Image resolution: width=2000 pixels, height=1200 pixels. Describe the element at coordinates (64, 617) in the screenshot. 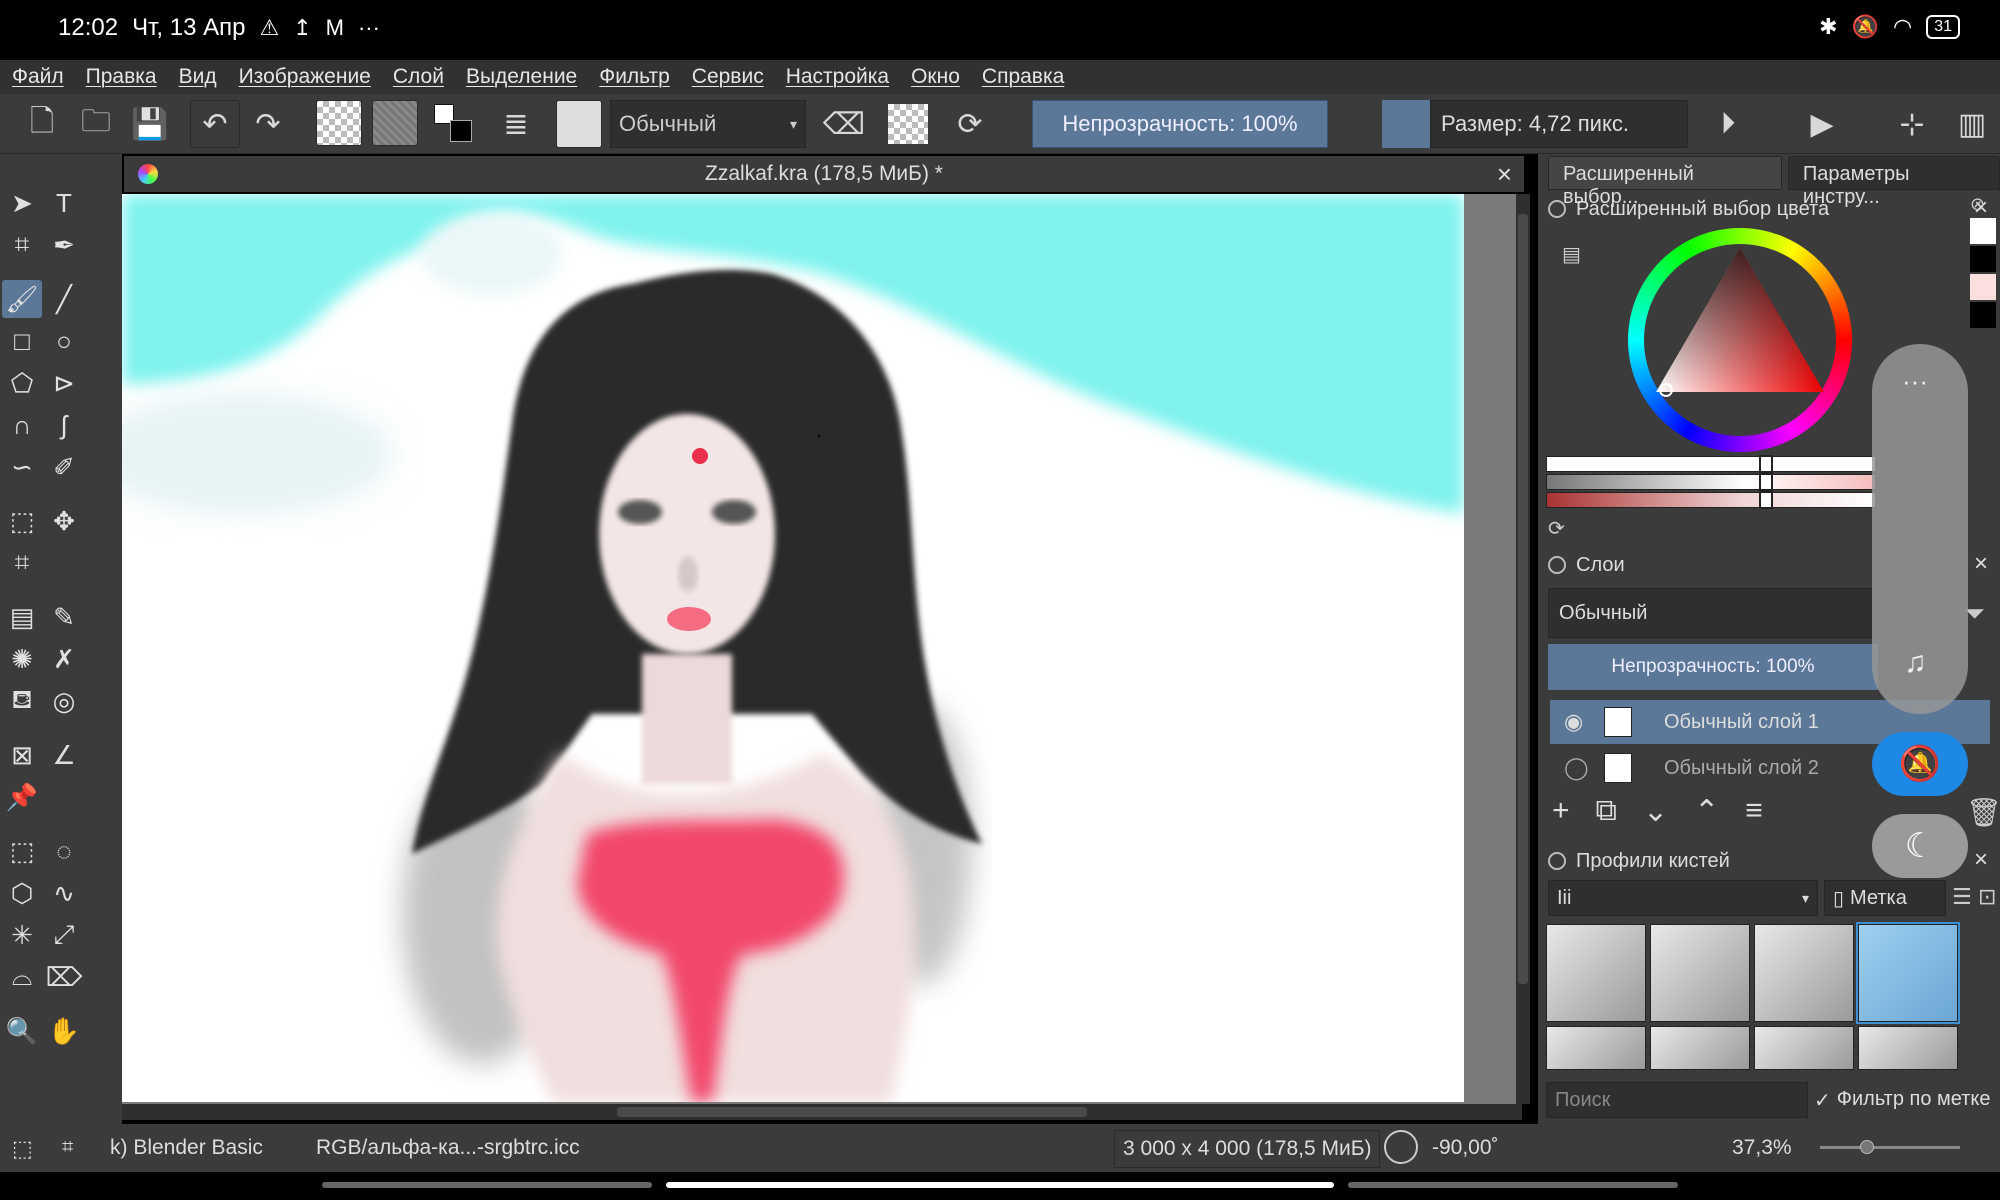

I see `color-picker-icon: ✎` at that location.